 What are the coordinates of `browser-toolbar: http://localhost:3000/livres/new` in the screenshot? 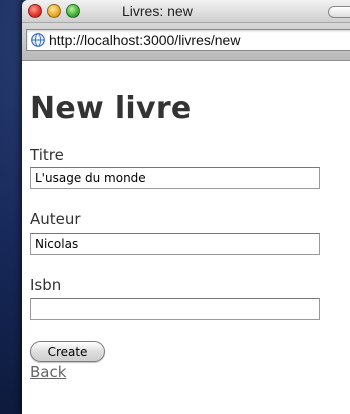 It's located at (186, 42).